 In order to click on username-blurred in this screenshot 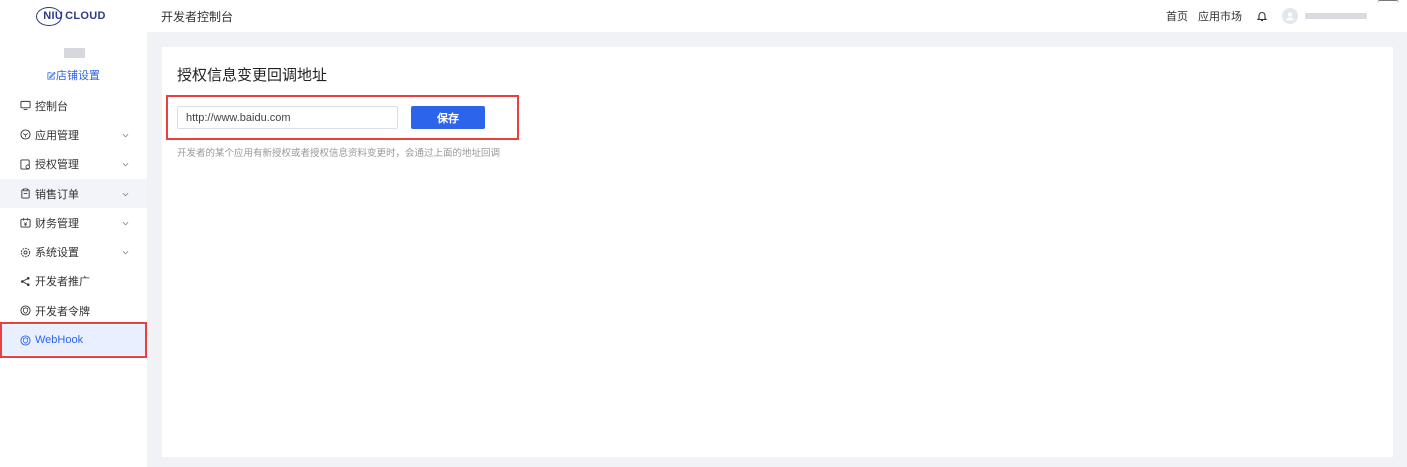, I will do `click(1336, 16)`.